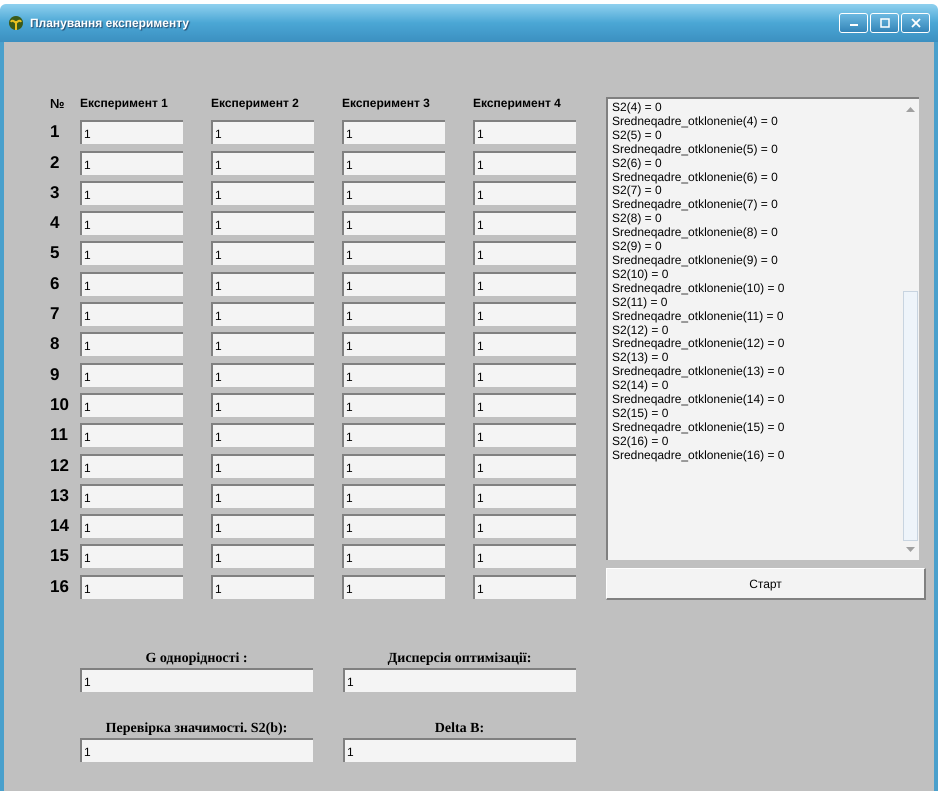  I want to click on row-number: 12, so click(60, 466).